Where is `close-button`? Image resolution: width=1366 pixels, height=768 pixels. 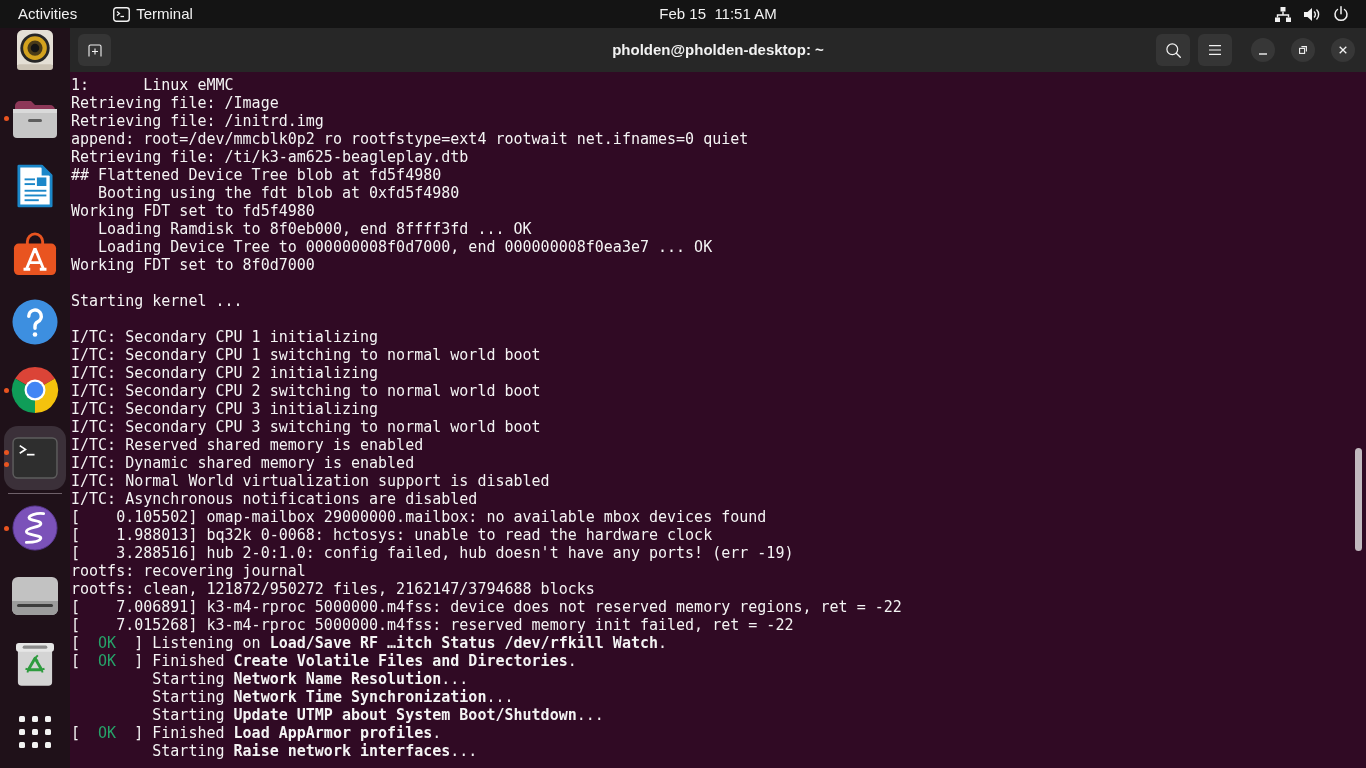 close-button is located at coordinates (1343, 50).